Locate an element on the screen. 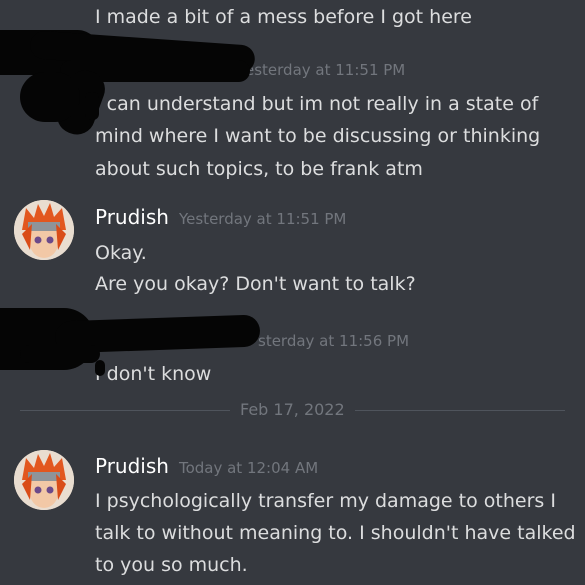 This screenshot has width=585, height=585. date-divider-label: Feb 17, 2022 is located at coordinates (292, 409).